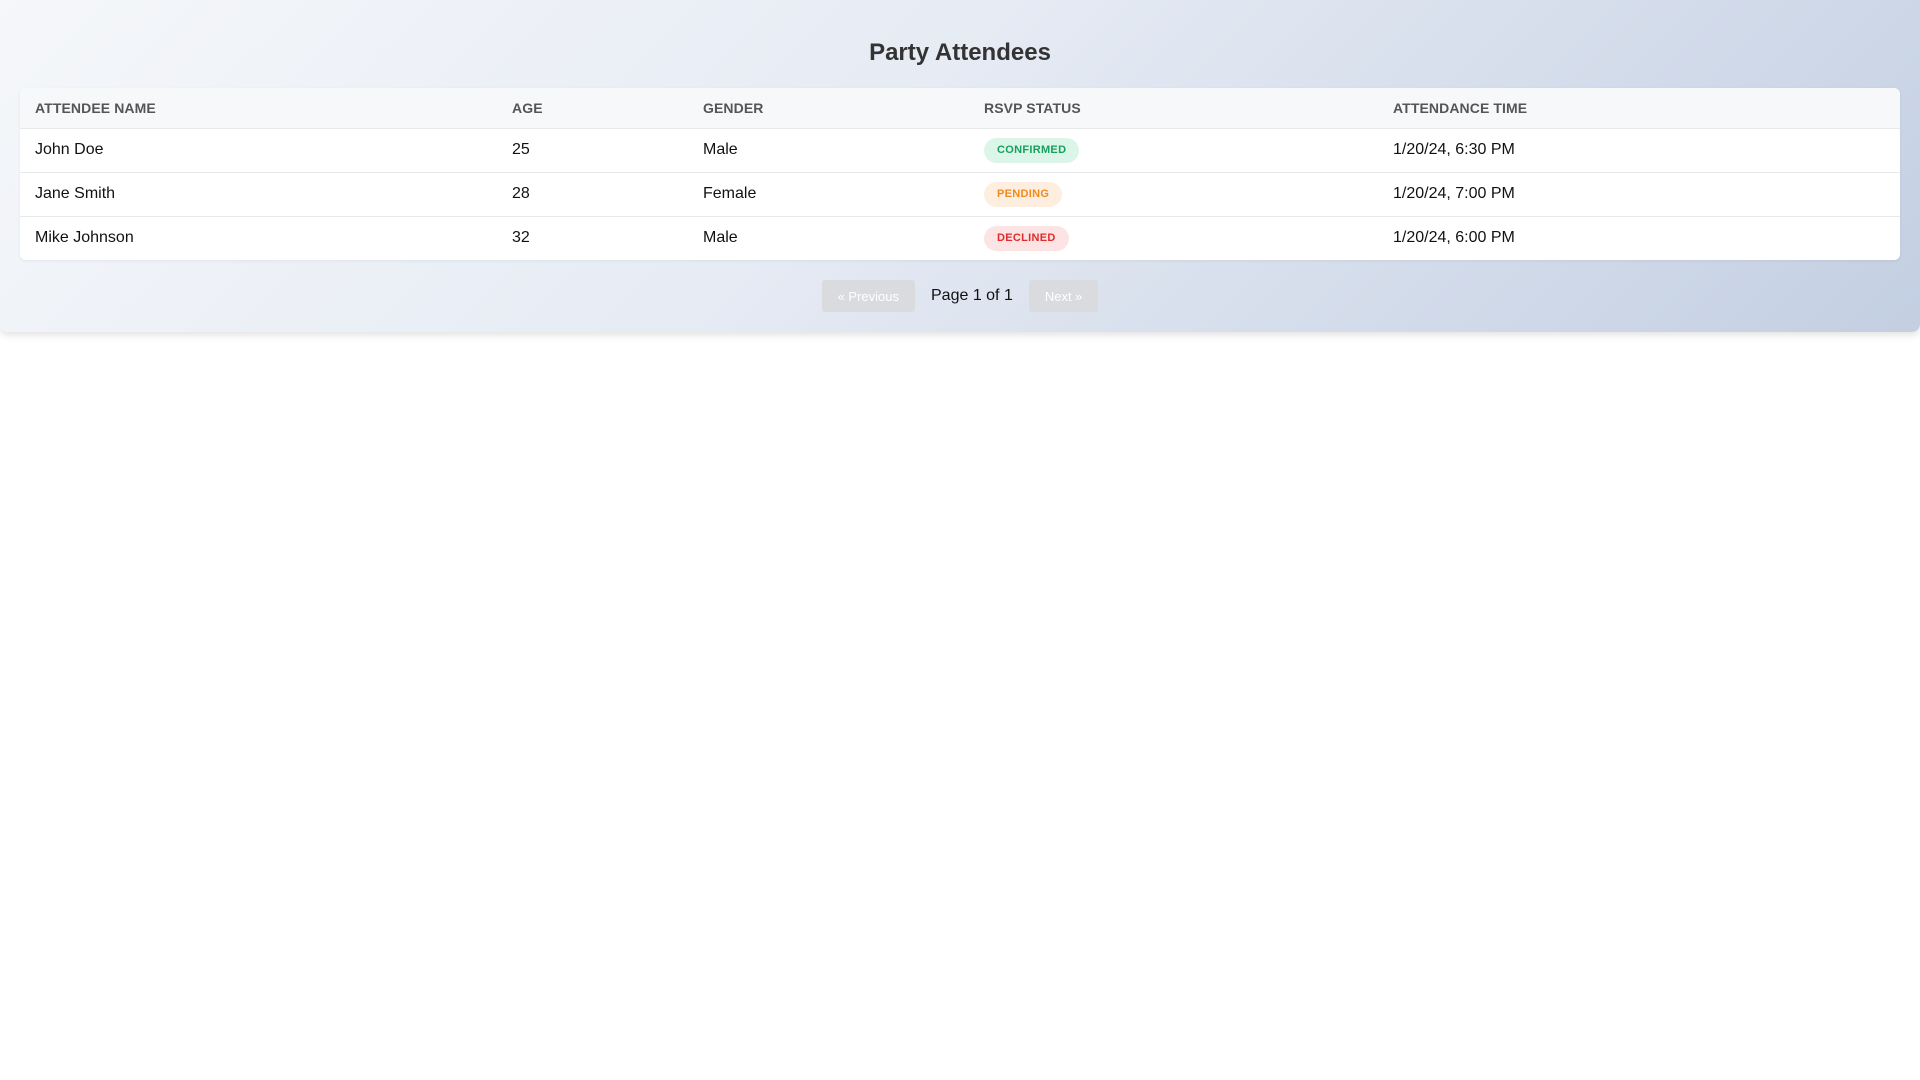 The image size is (1920, 1080). What do you see at coordinates (592, 237) in the screenshot?
I see `cell-age: 32` at bounding box center [592, 237].